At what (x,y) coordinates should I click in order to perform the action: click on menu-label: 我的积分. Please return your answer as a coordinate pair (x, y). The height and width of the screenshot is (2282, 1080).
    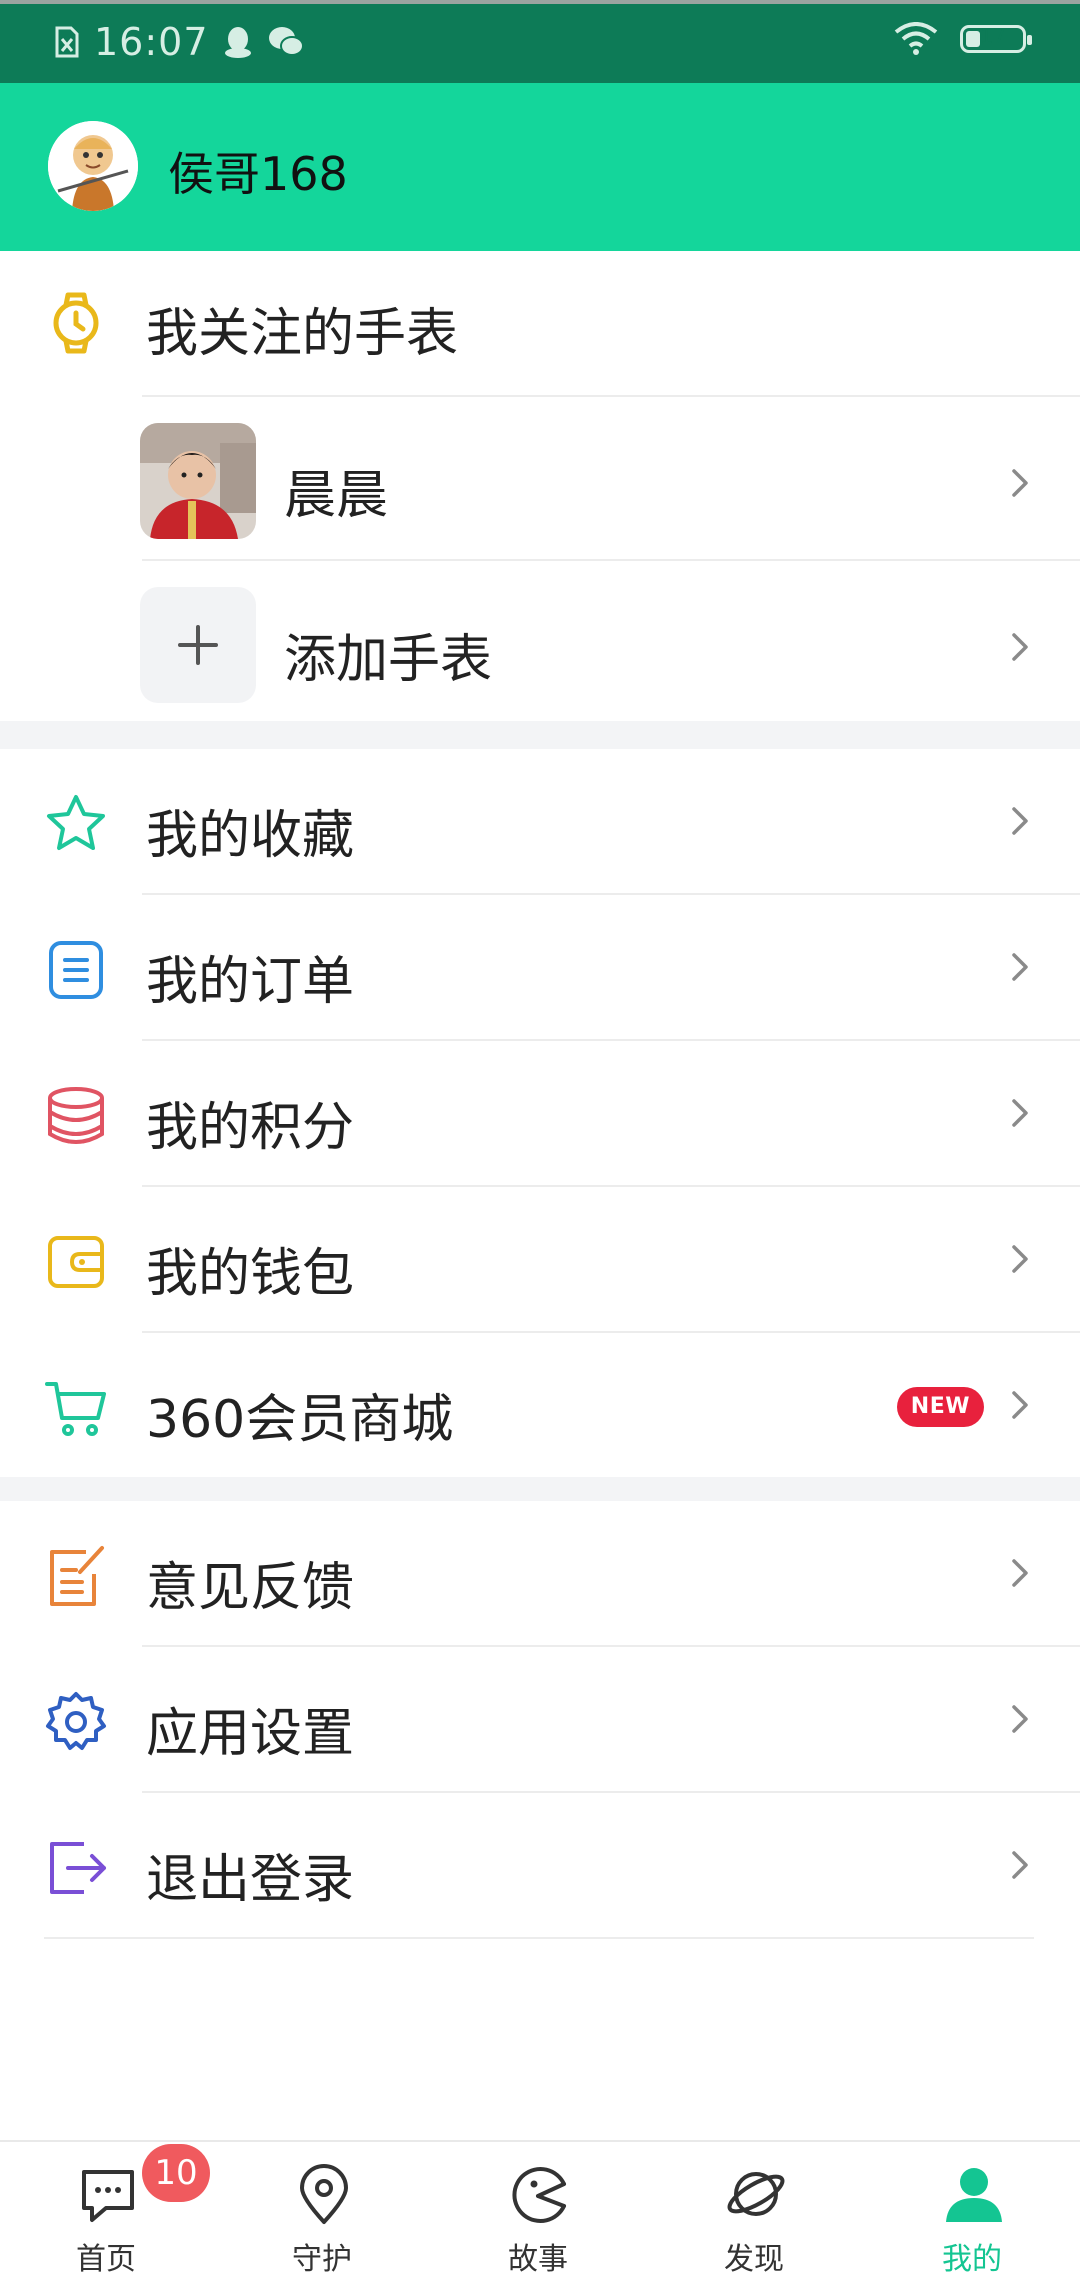
    Looking at the image, I should click on (250, 1128).